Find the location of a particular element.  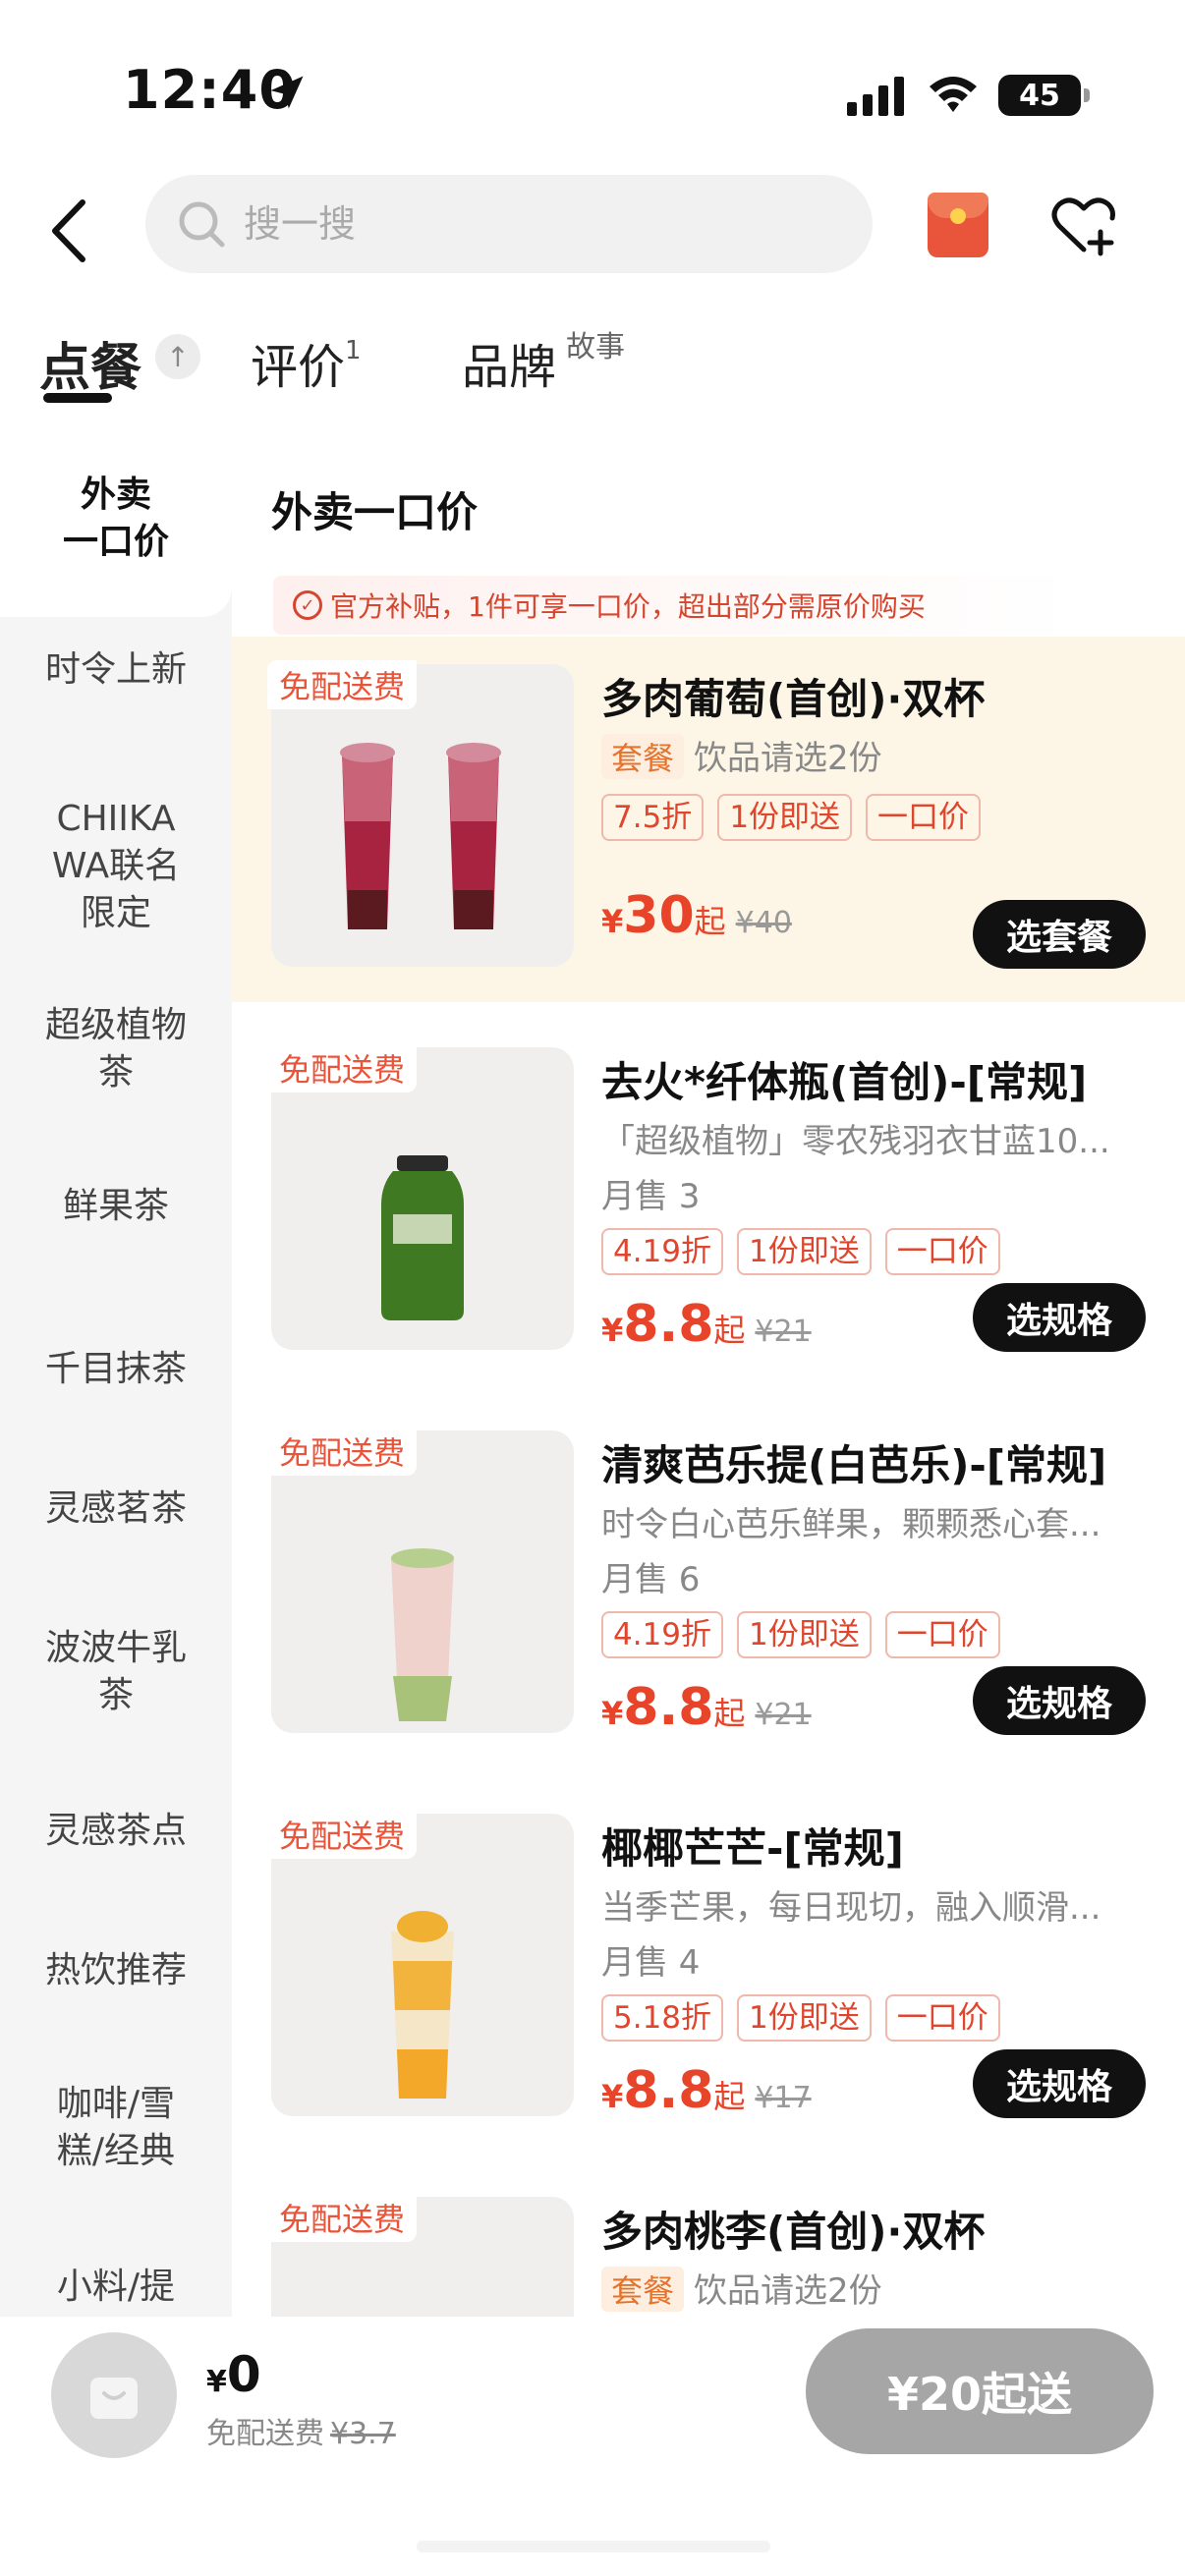

red-packet-icon is located at coordinates (958, 225).